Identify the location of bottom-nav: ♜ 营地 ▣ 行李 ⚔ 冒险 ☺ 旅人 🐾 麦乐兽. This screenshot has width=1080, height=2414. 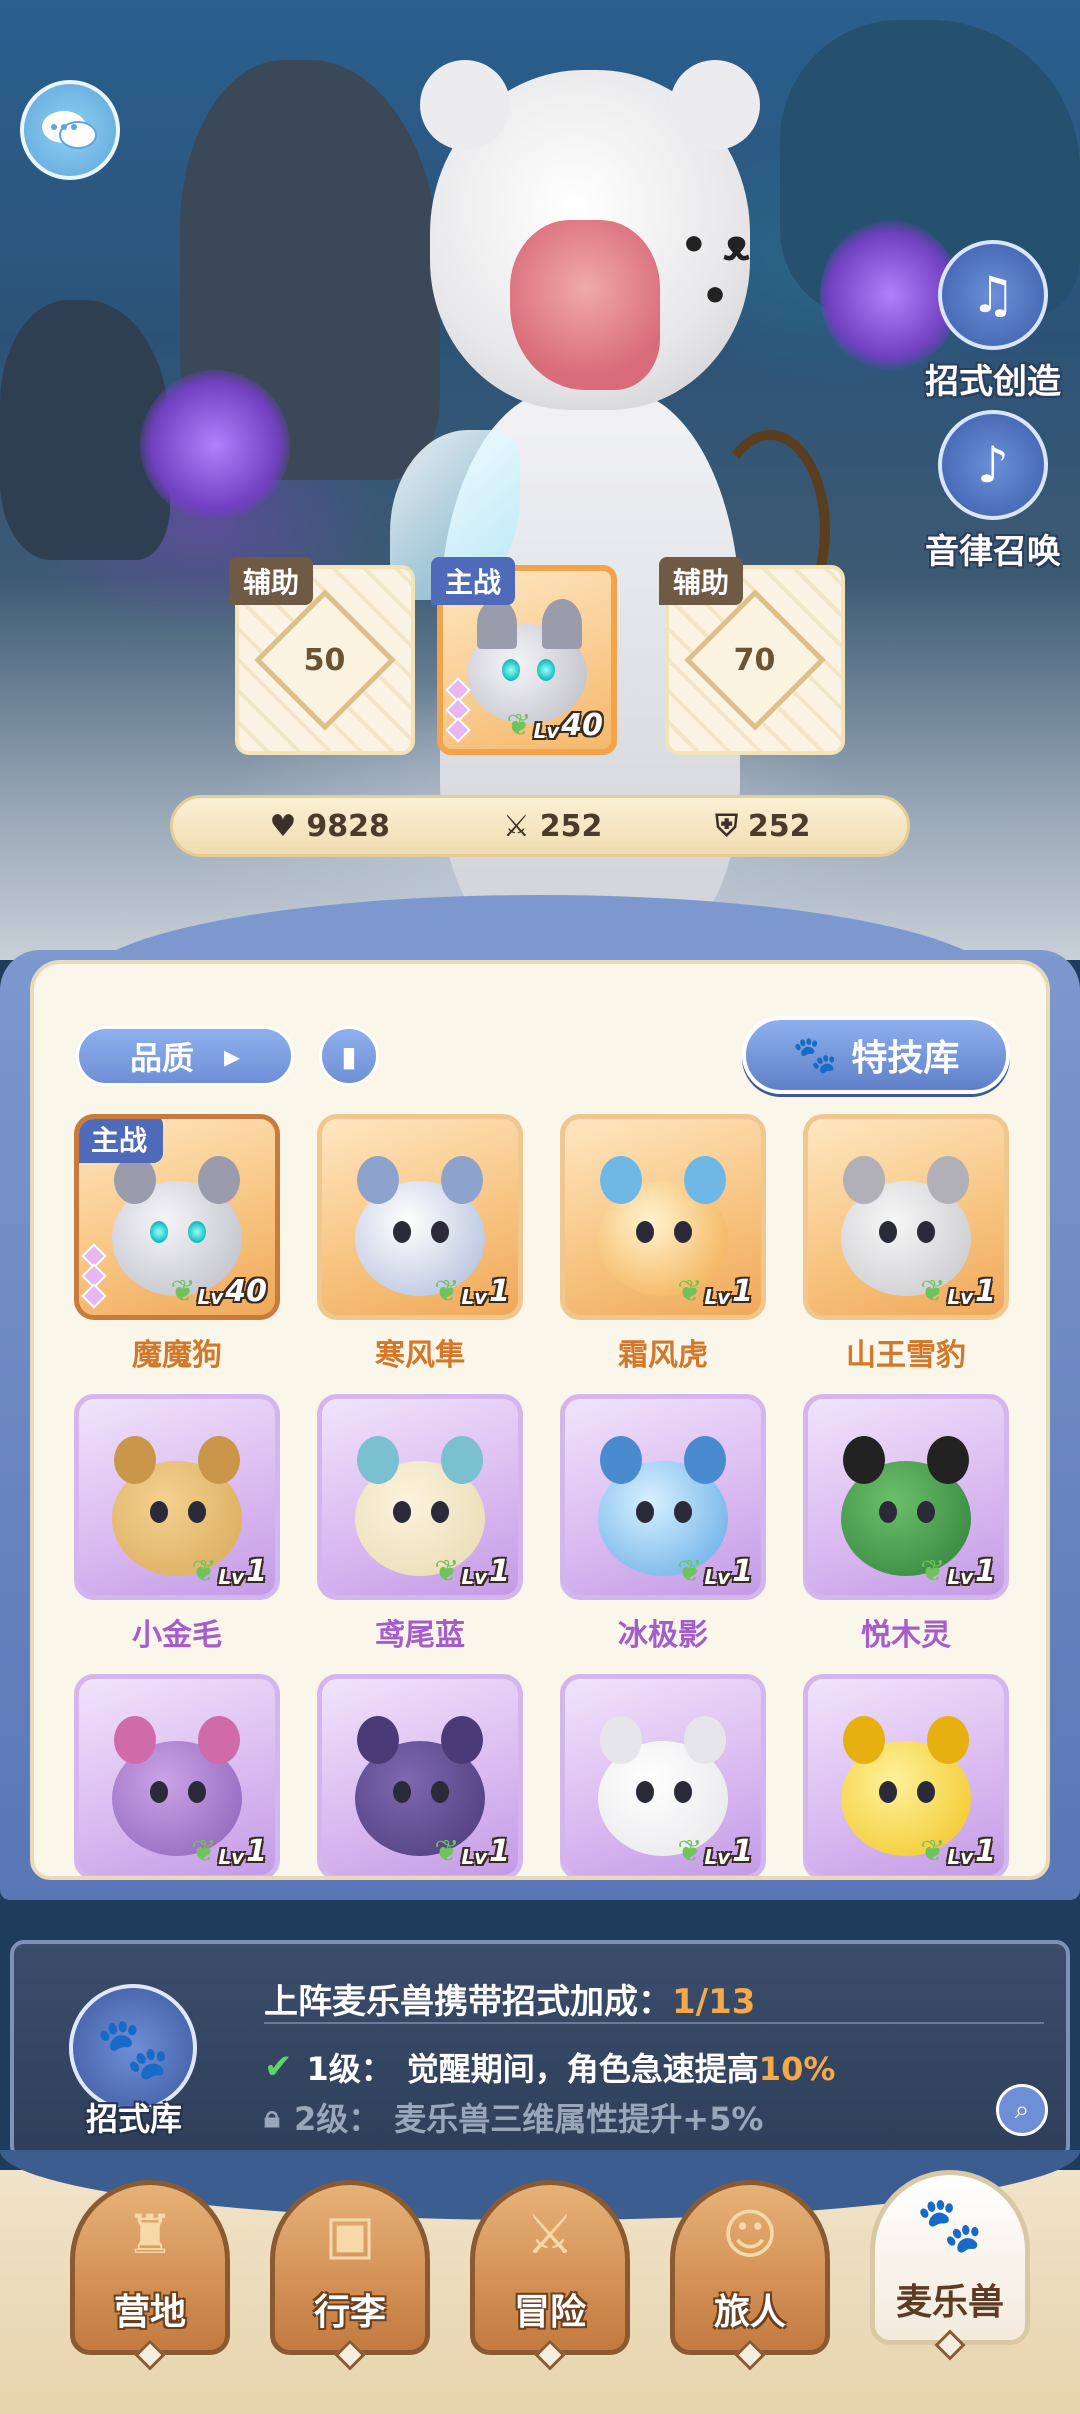
(550, 2270).